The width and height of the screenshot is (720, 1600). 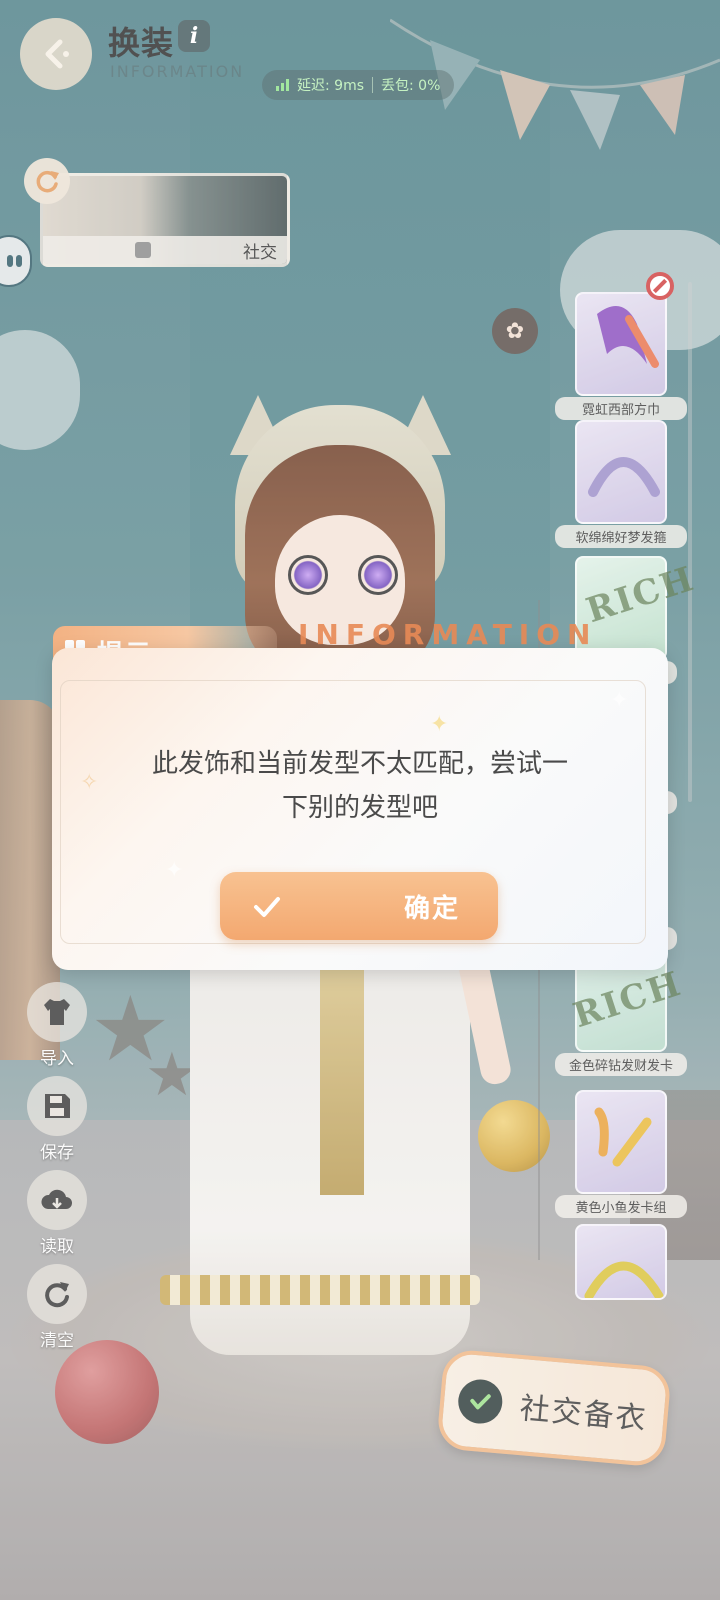 I want to click on dialog-decoration-text: INFORMATION, so click(x=448, y=634).